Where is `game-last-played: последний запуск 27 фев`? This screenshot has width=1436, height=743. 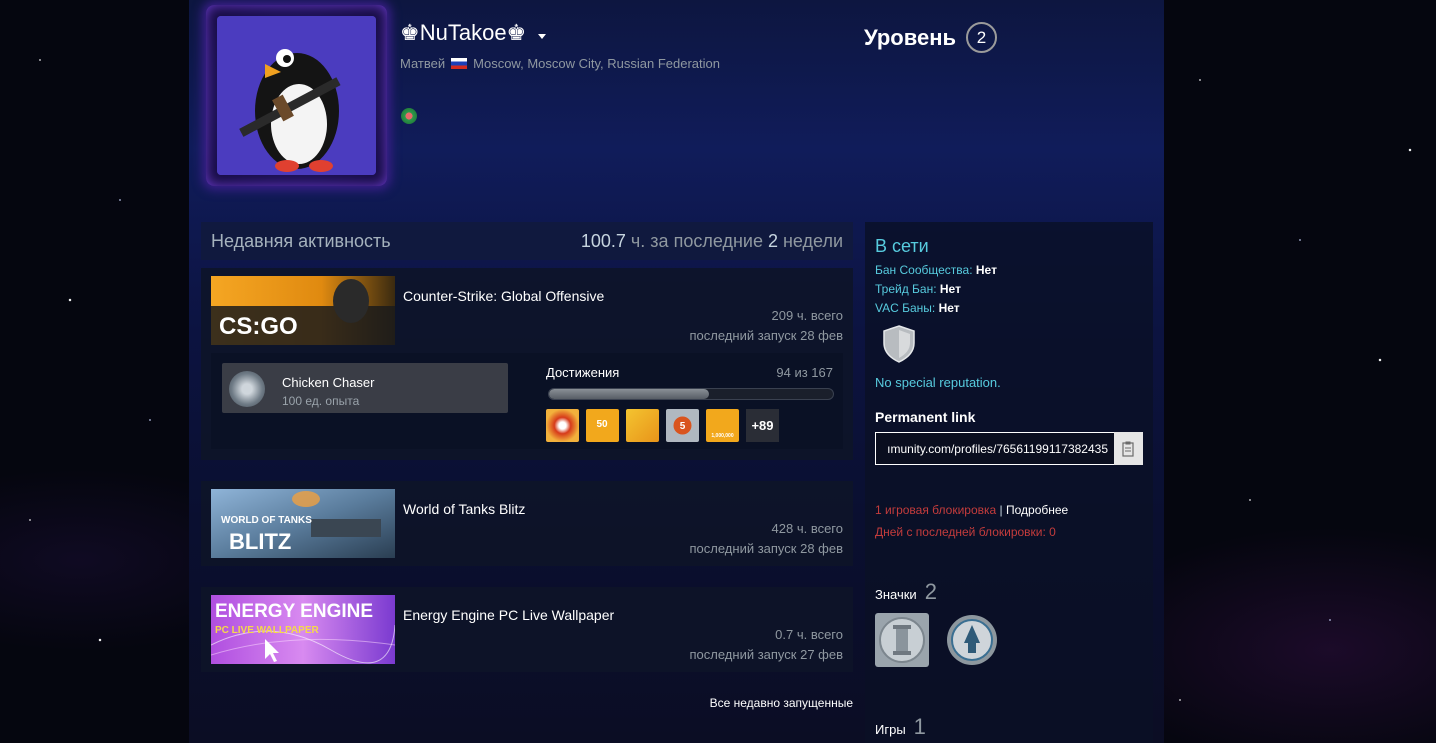 game-last-played: последний запуск 27 фев is located at coordinates (766, 654).